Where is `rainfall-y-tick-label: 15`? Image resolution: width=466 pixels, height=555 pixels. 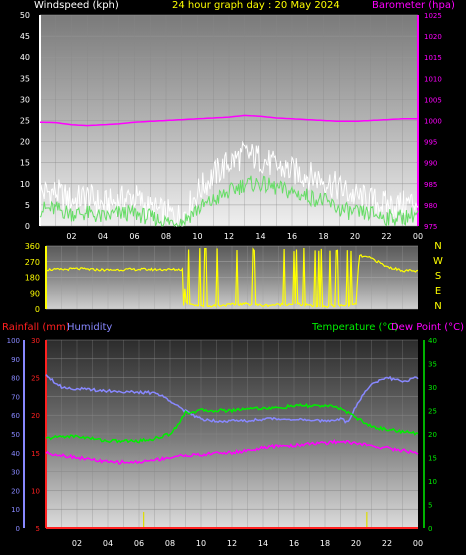
rainfall-y-tick-label: 15 is located at coordinates (35, 454).